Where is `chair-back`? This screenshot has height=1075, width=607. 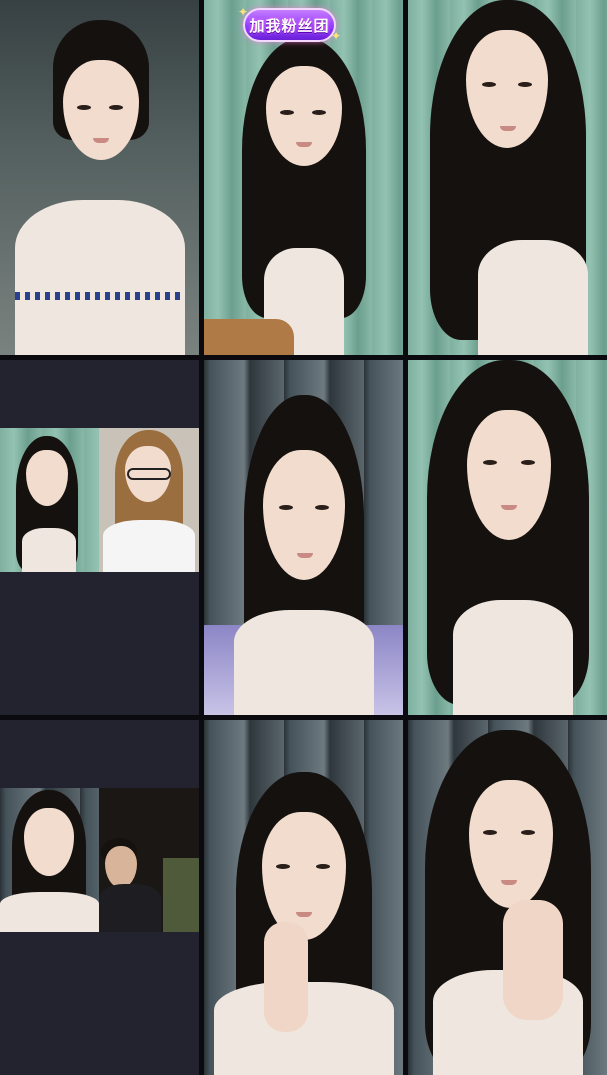 chair-back is located at coordinates (249, 337).